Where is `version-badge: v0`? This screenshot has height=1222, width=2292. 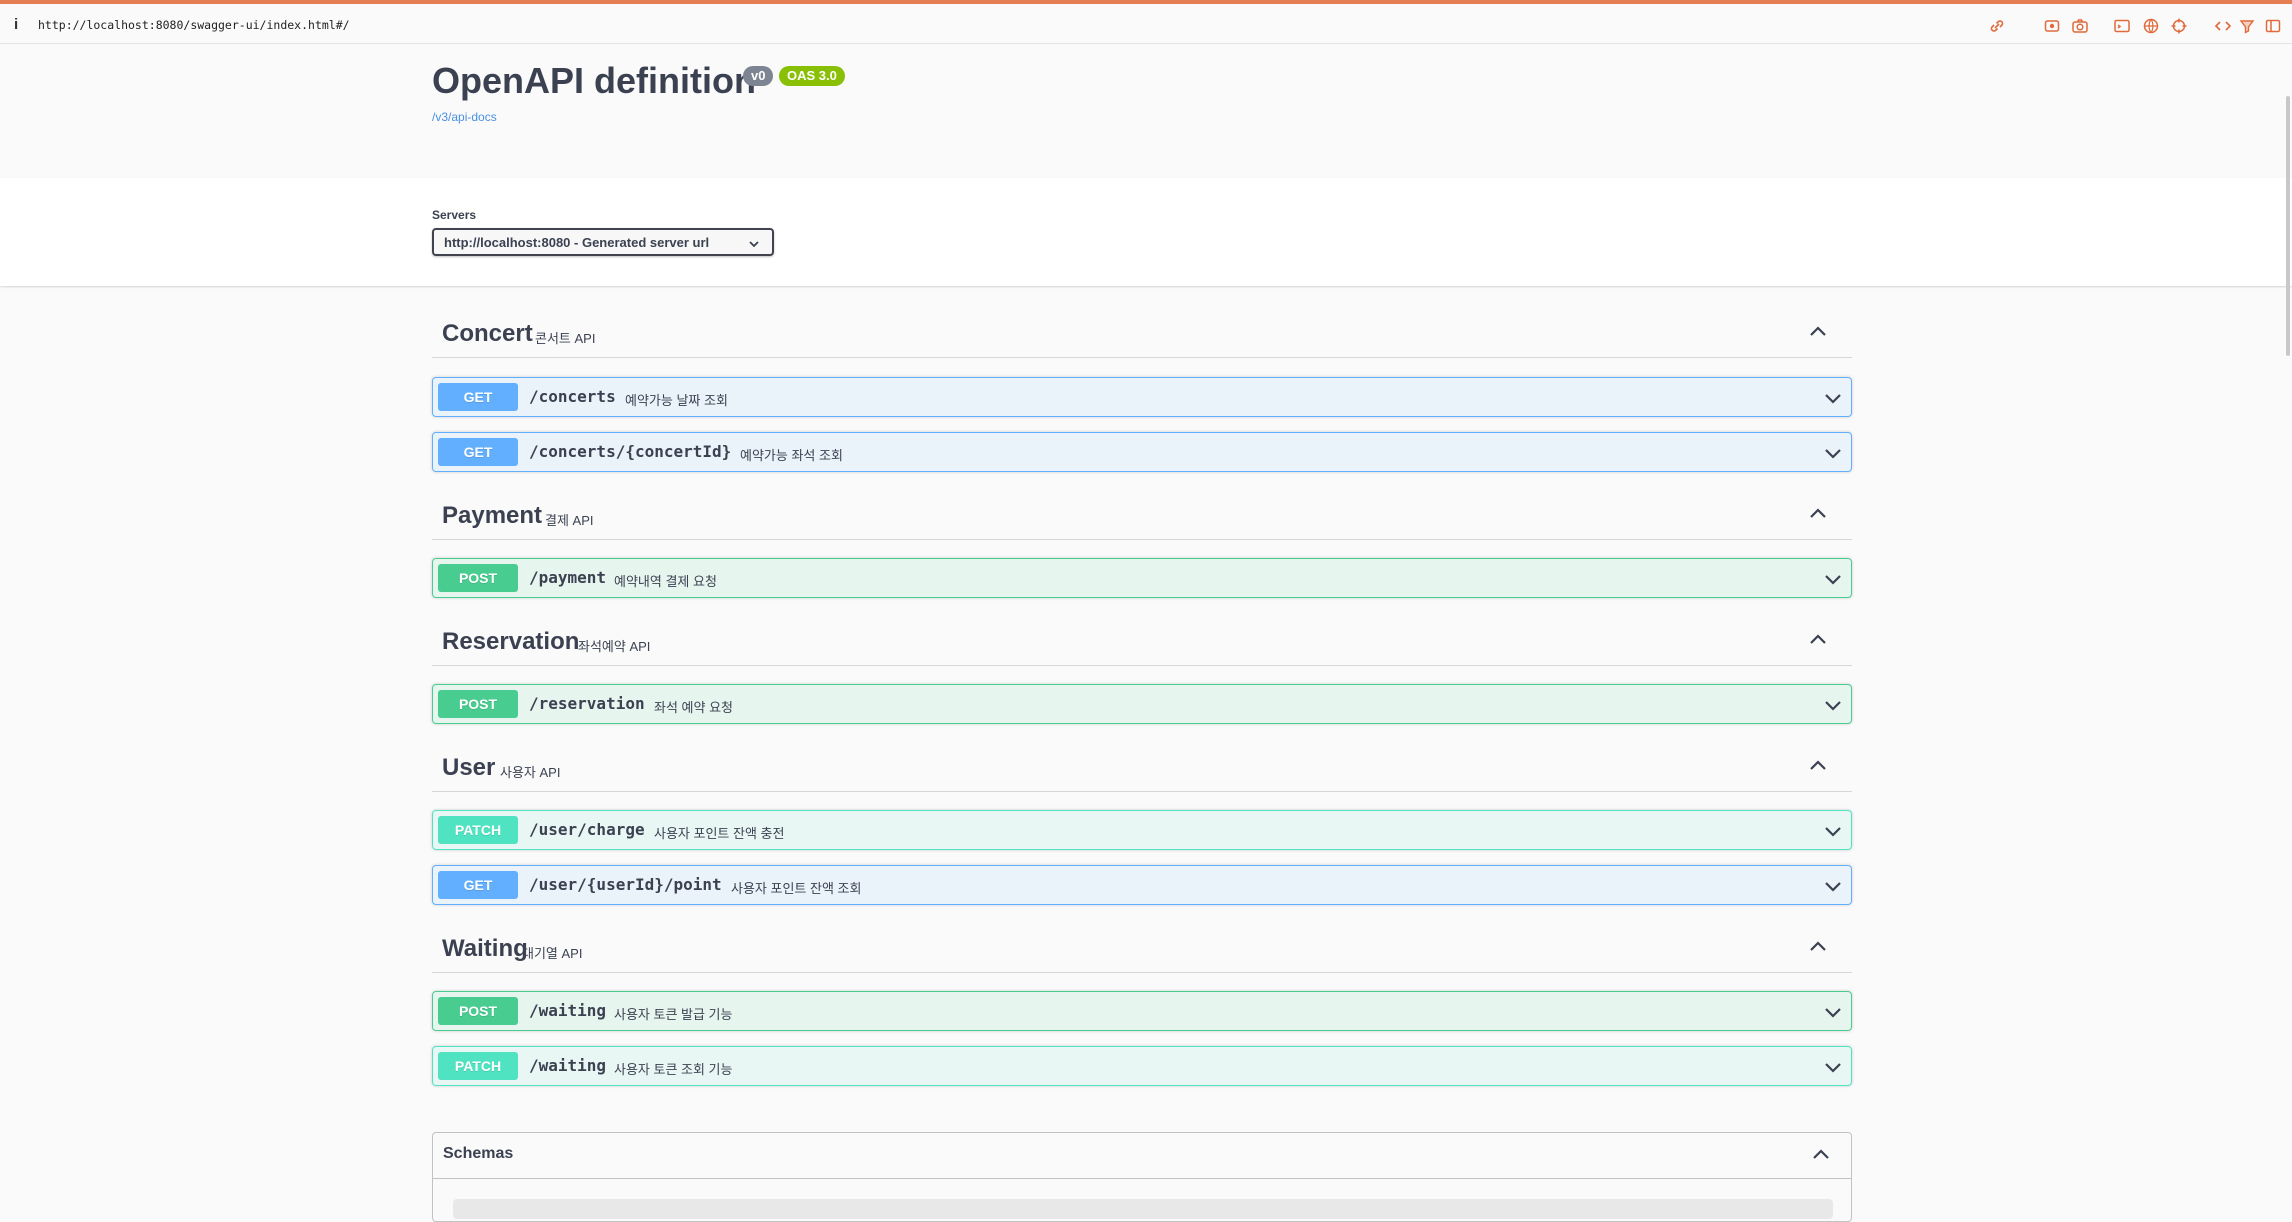
version-badge: v0 is located at coordinates (758, 76).